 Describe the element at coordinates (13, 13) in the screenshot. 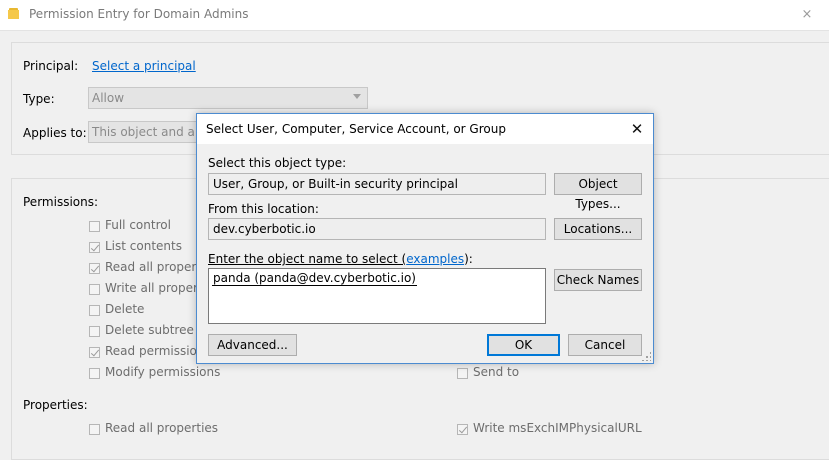

I see `folder-icon` at that location.